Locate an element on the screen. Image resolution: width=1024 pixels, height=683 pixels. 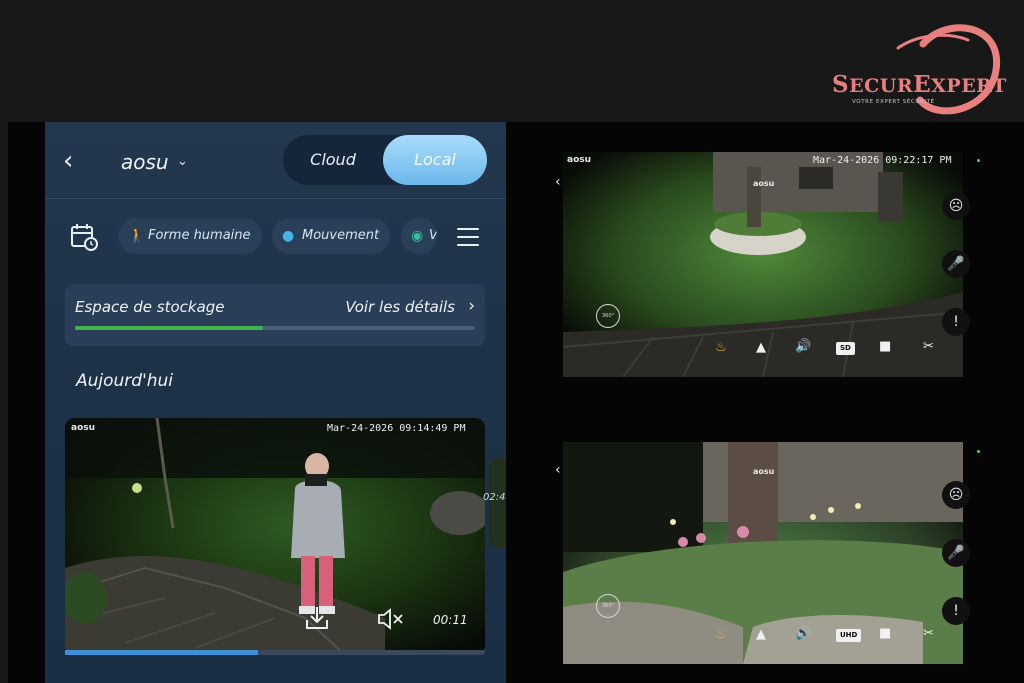
camera-1-speaker-icon: 🔊 is located at coordinates (803, 346).